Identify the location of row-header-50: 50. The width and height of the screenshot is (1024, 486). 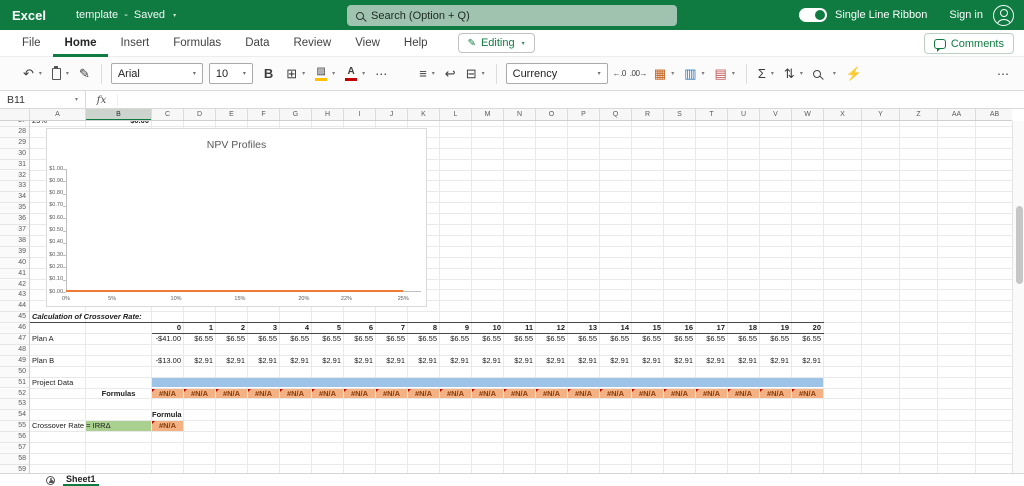
(15, 372).